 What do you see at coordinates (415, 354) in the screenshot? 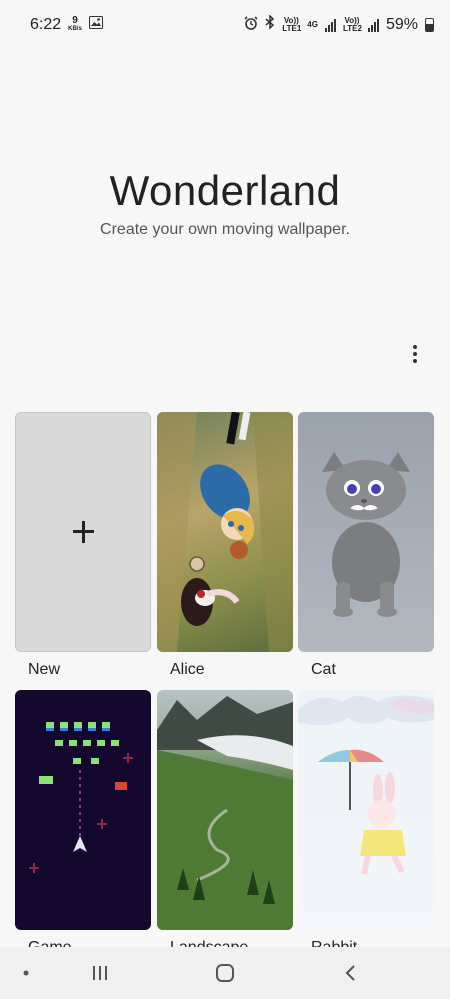
I see `more-options-button` at bounding box center [415, 354].